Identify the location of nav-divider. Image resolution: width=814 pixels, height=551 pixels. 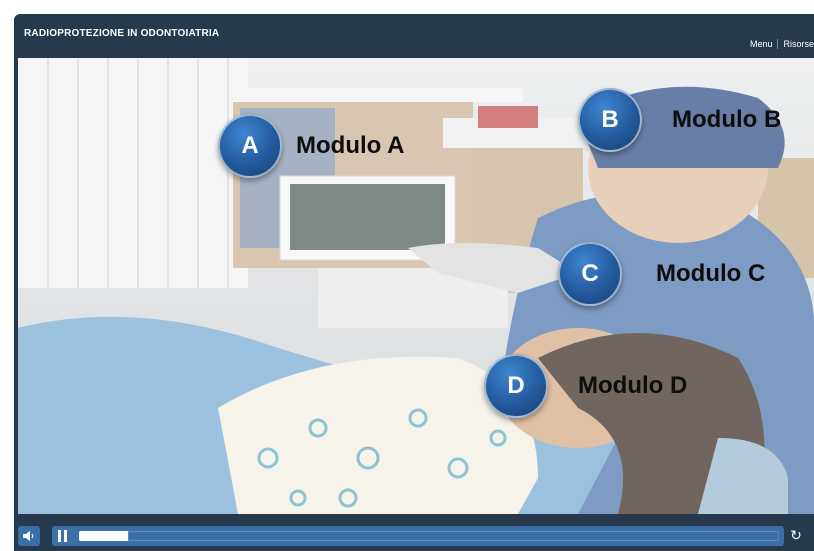
(778, 44).